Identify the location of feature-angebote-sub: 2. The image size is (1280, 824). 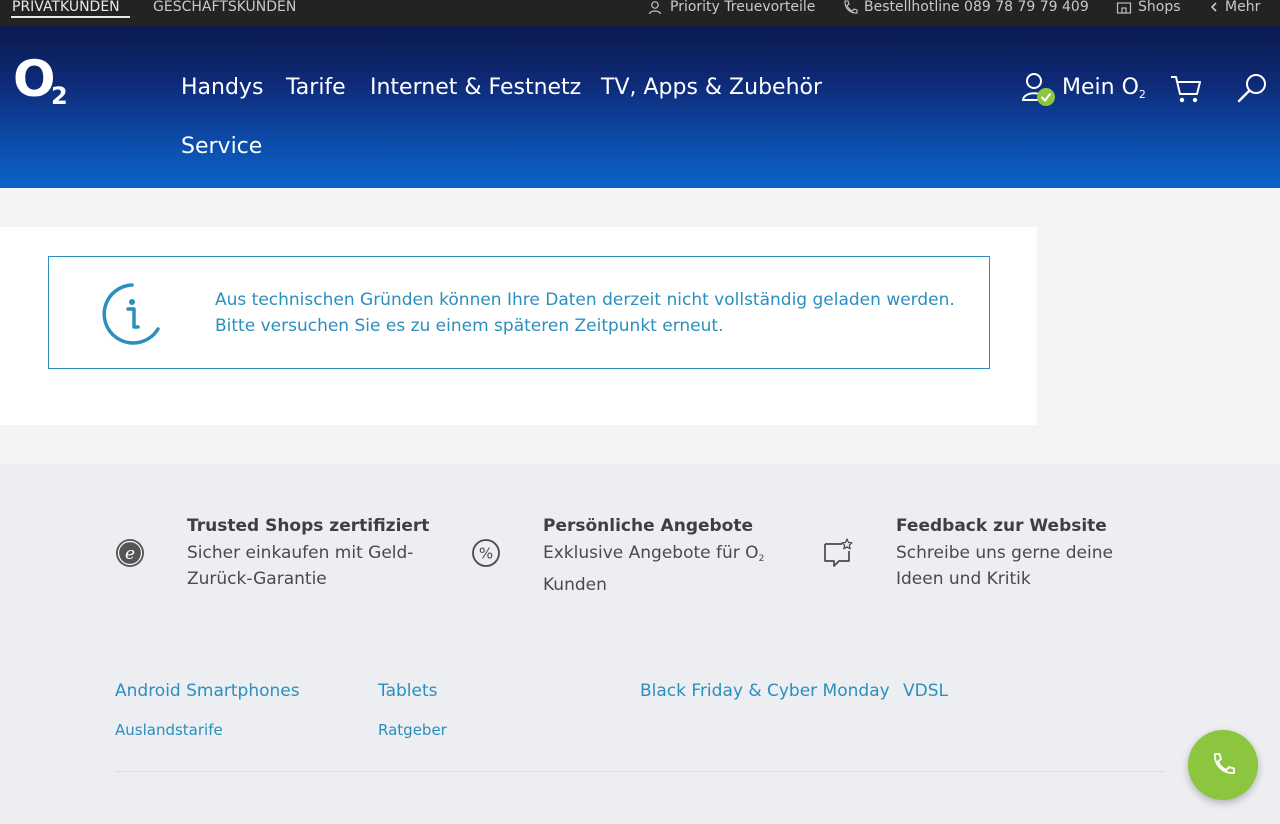
(761, 559).